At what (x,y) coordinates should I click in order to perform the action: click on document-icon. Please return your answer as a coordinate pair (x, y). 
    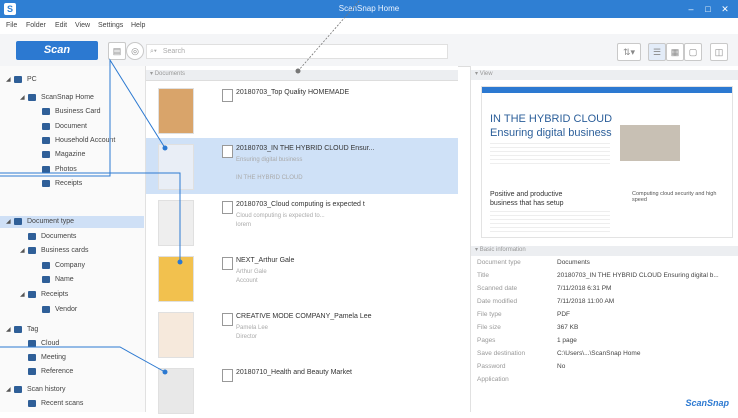
    Looking at the image, I should click on (227, 375).